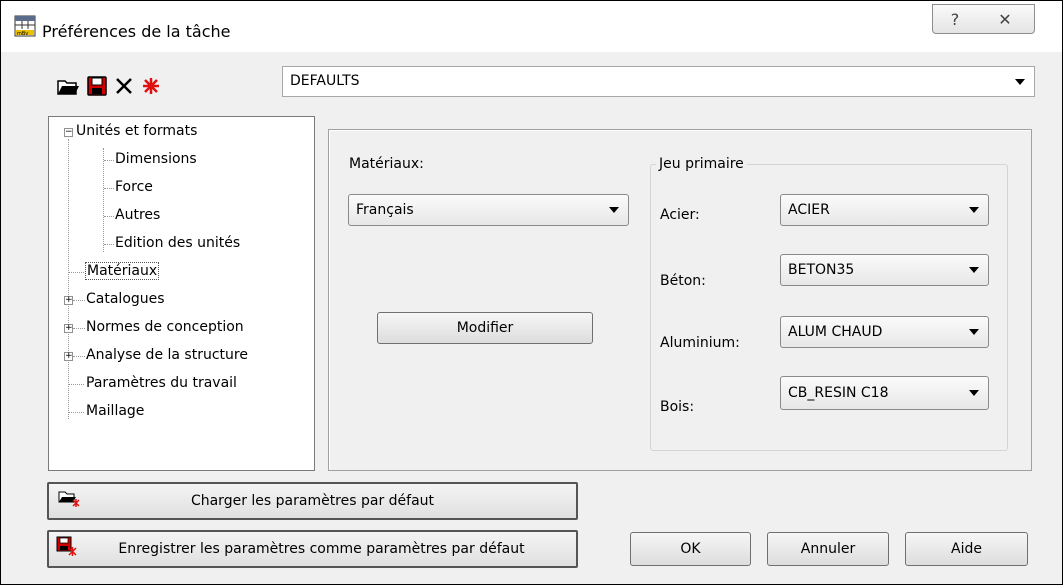 The image size is (1063, 585). I want to click on steel-select: ACIER, so click(884, 210).